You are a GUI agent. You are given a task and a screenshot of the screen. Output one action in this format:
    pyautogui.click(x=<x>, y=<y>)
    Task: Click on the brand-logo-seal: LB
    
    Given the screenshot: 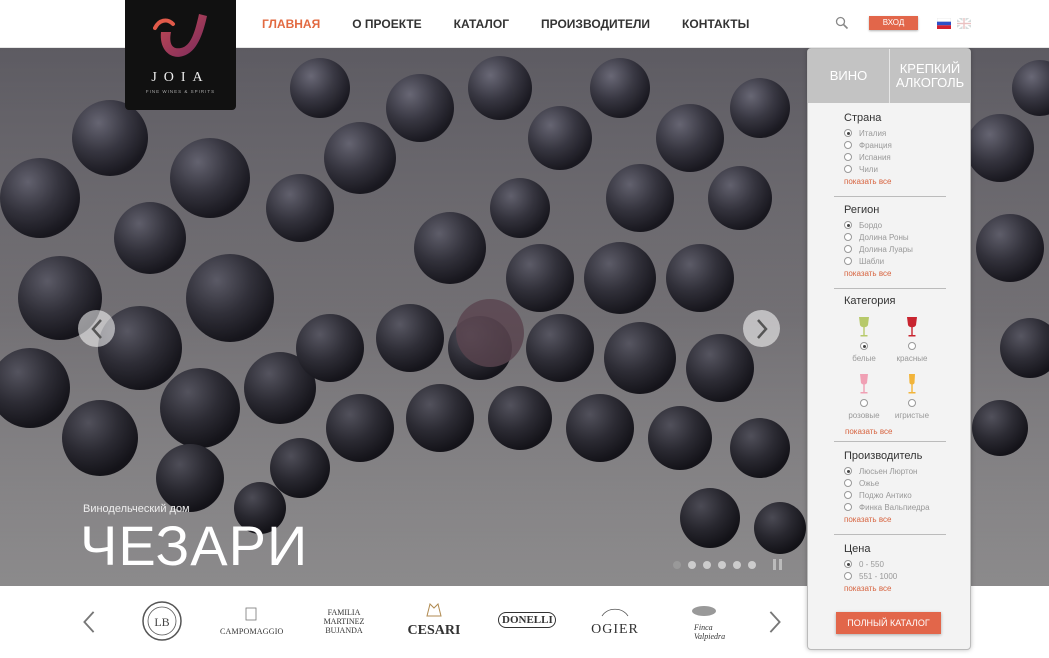 What is the action you would take?
    pyautogui.click(x=162, y=623)
    